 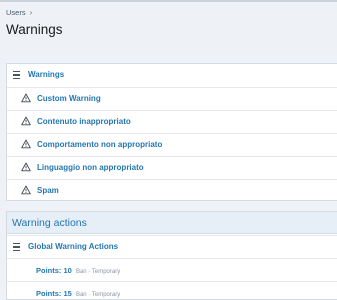 I want to click on warning-item-linguaggio-non-appropriato: Linguaggio non appropriato, so click(x=172, y=167).